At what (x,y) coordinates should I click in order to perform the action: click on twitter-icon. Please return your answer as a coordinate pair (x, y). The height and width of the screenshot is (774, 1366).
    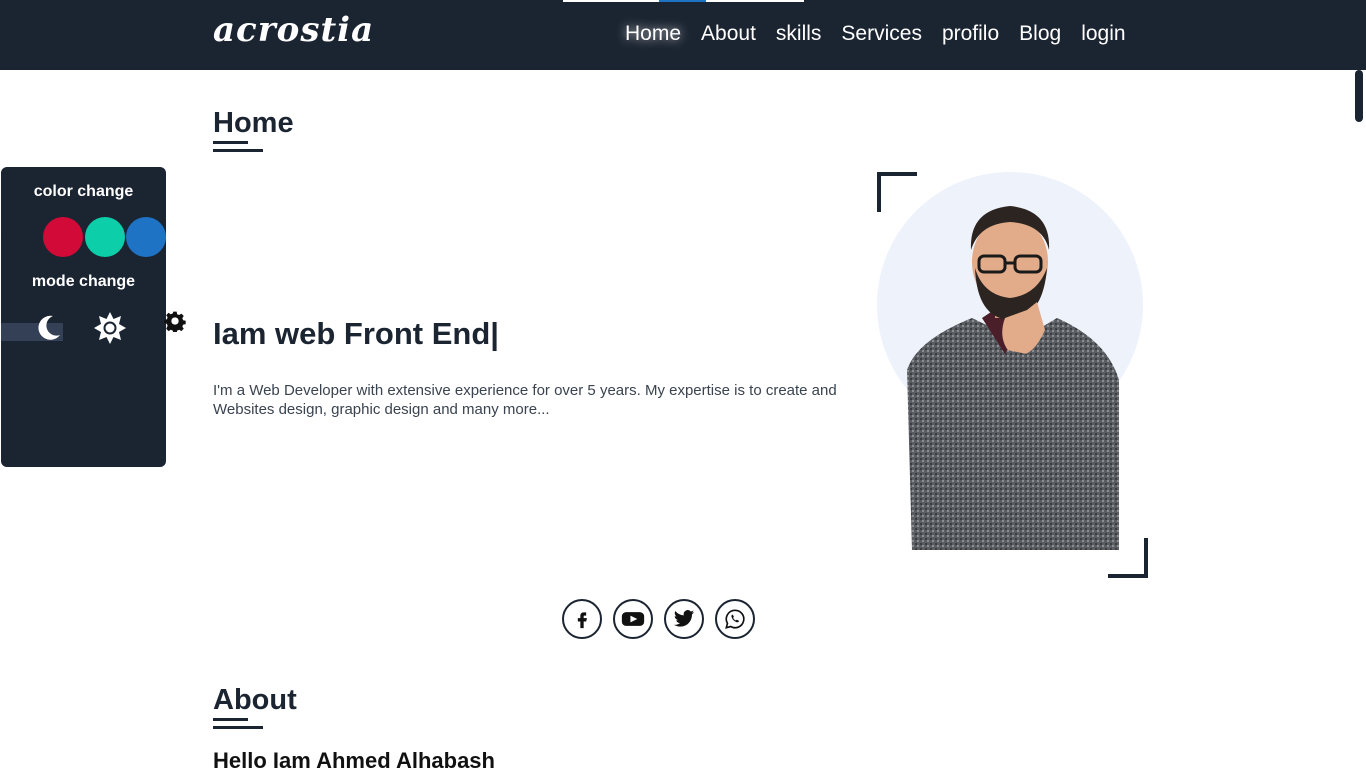
    Looking at the image, I should click on (684, 618).